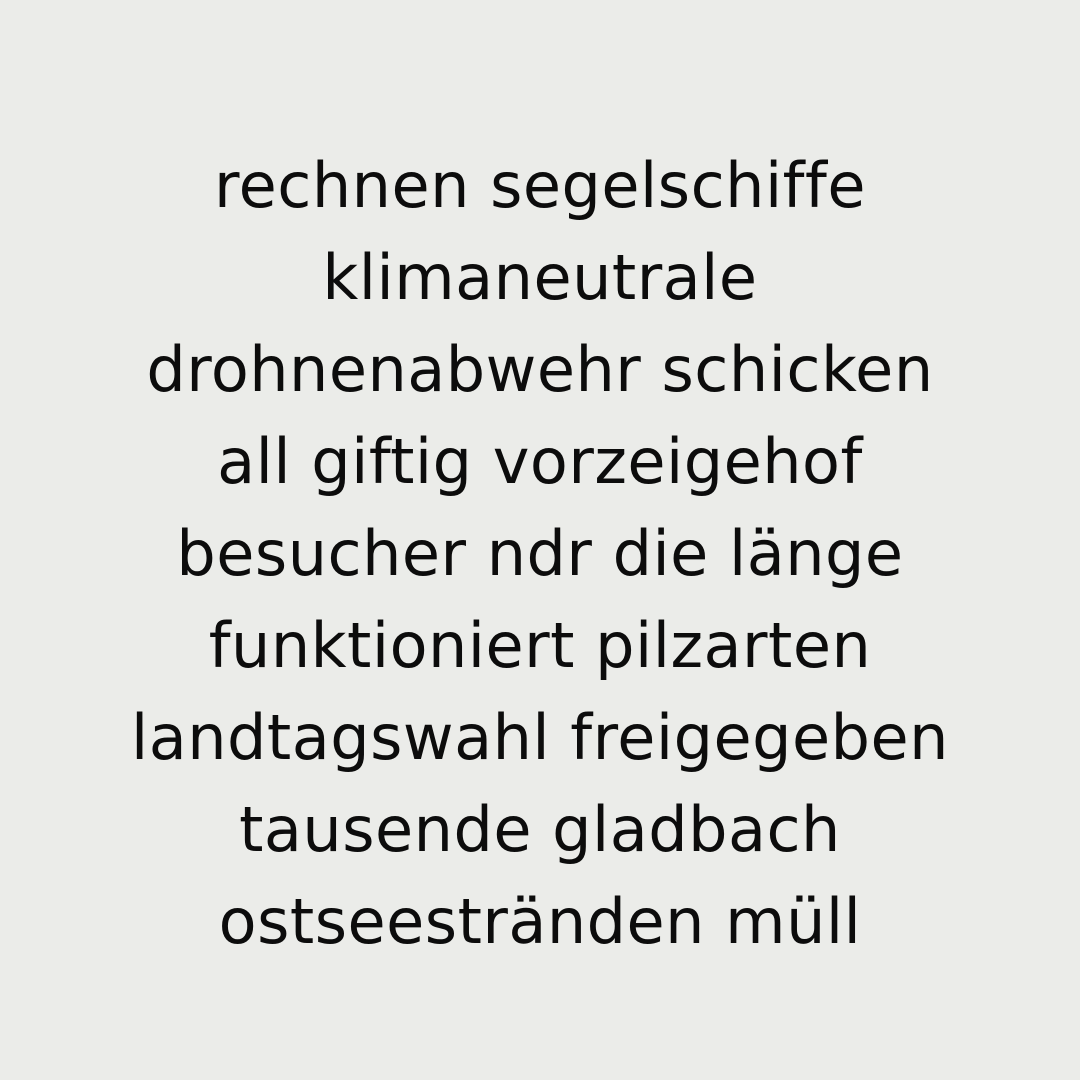 Image resolution: width=1080 pixels, height=1080 pixels. What do you see at coordinates (540, 461) in the screenshot?
I see `text-line-4: all giftig vorzeigehof` at bounding box center [540, 461].